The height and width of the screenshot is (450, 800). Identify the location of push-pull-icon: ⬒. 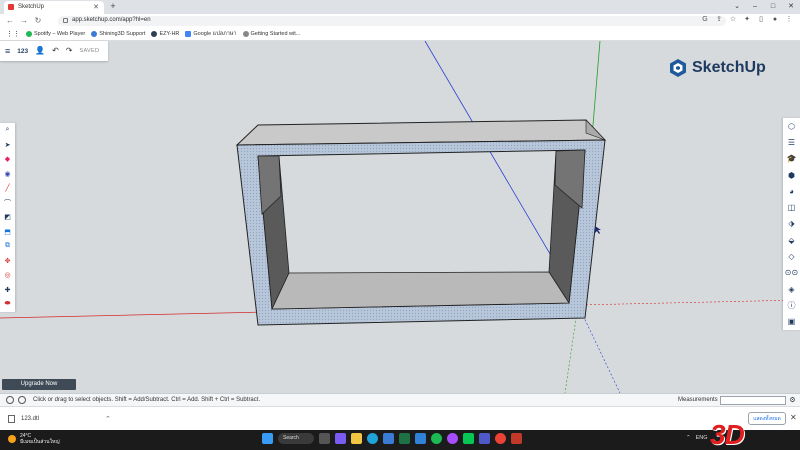
(7, 232).